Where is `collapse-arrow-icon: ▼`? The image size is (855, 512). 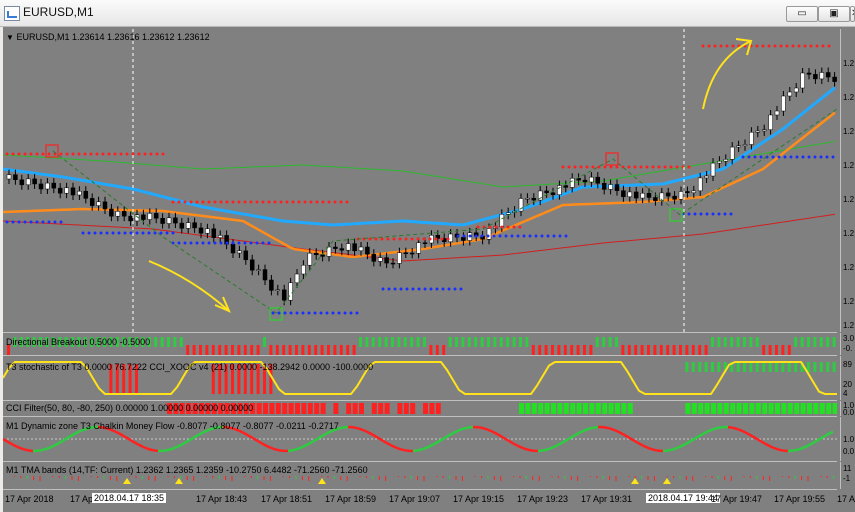 collapse-arrow-icon: ▼ is located at coordinates (10, 37).